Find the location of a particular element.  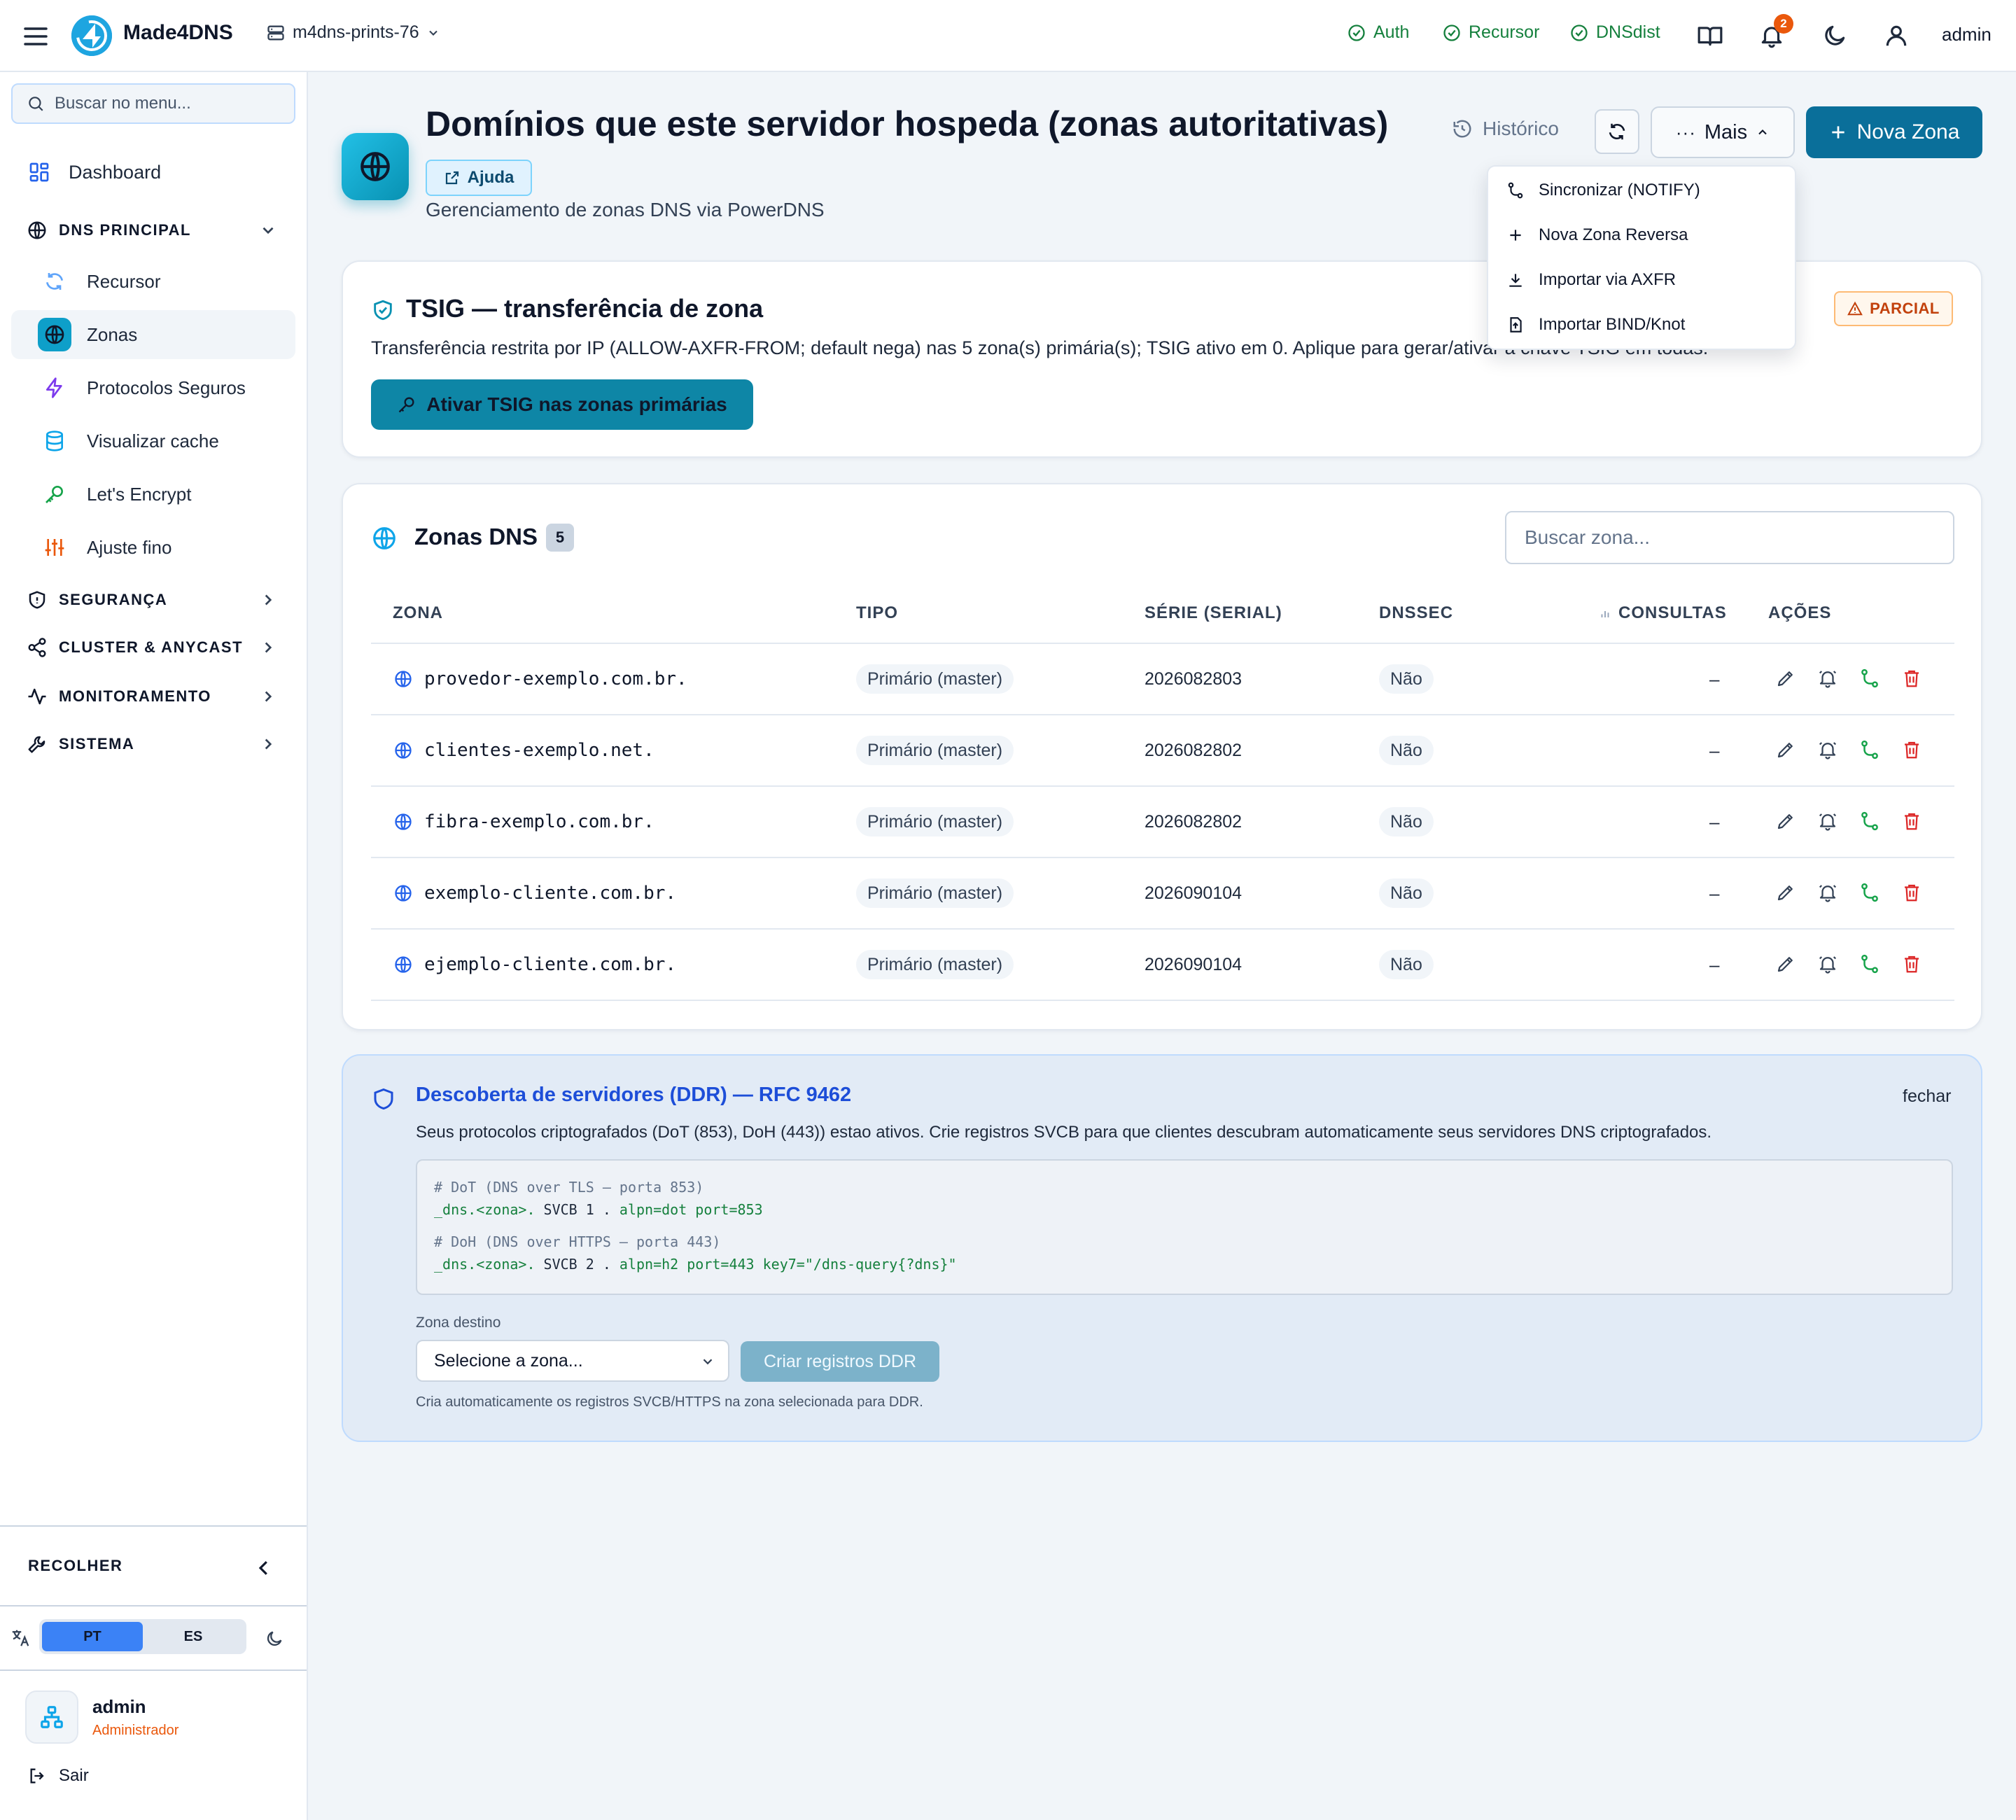

close-ddr-button: fechar is located at coordinates (1927, 1096).